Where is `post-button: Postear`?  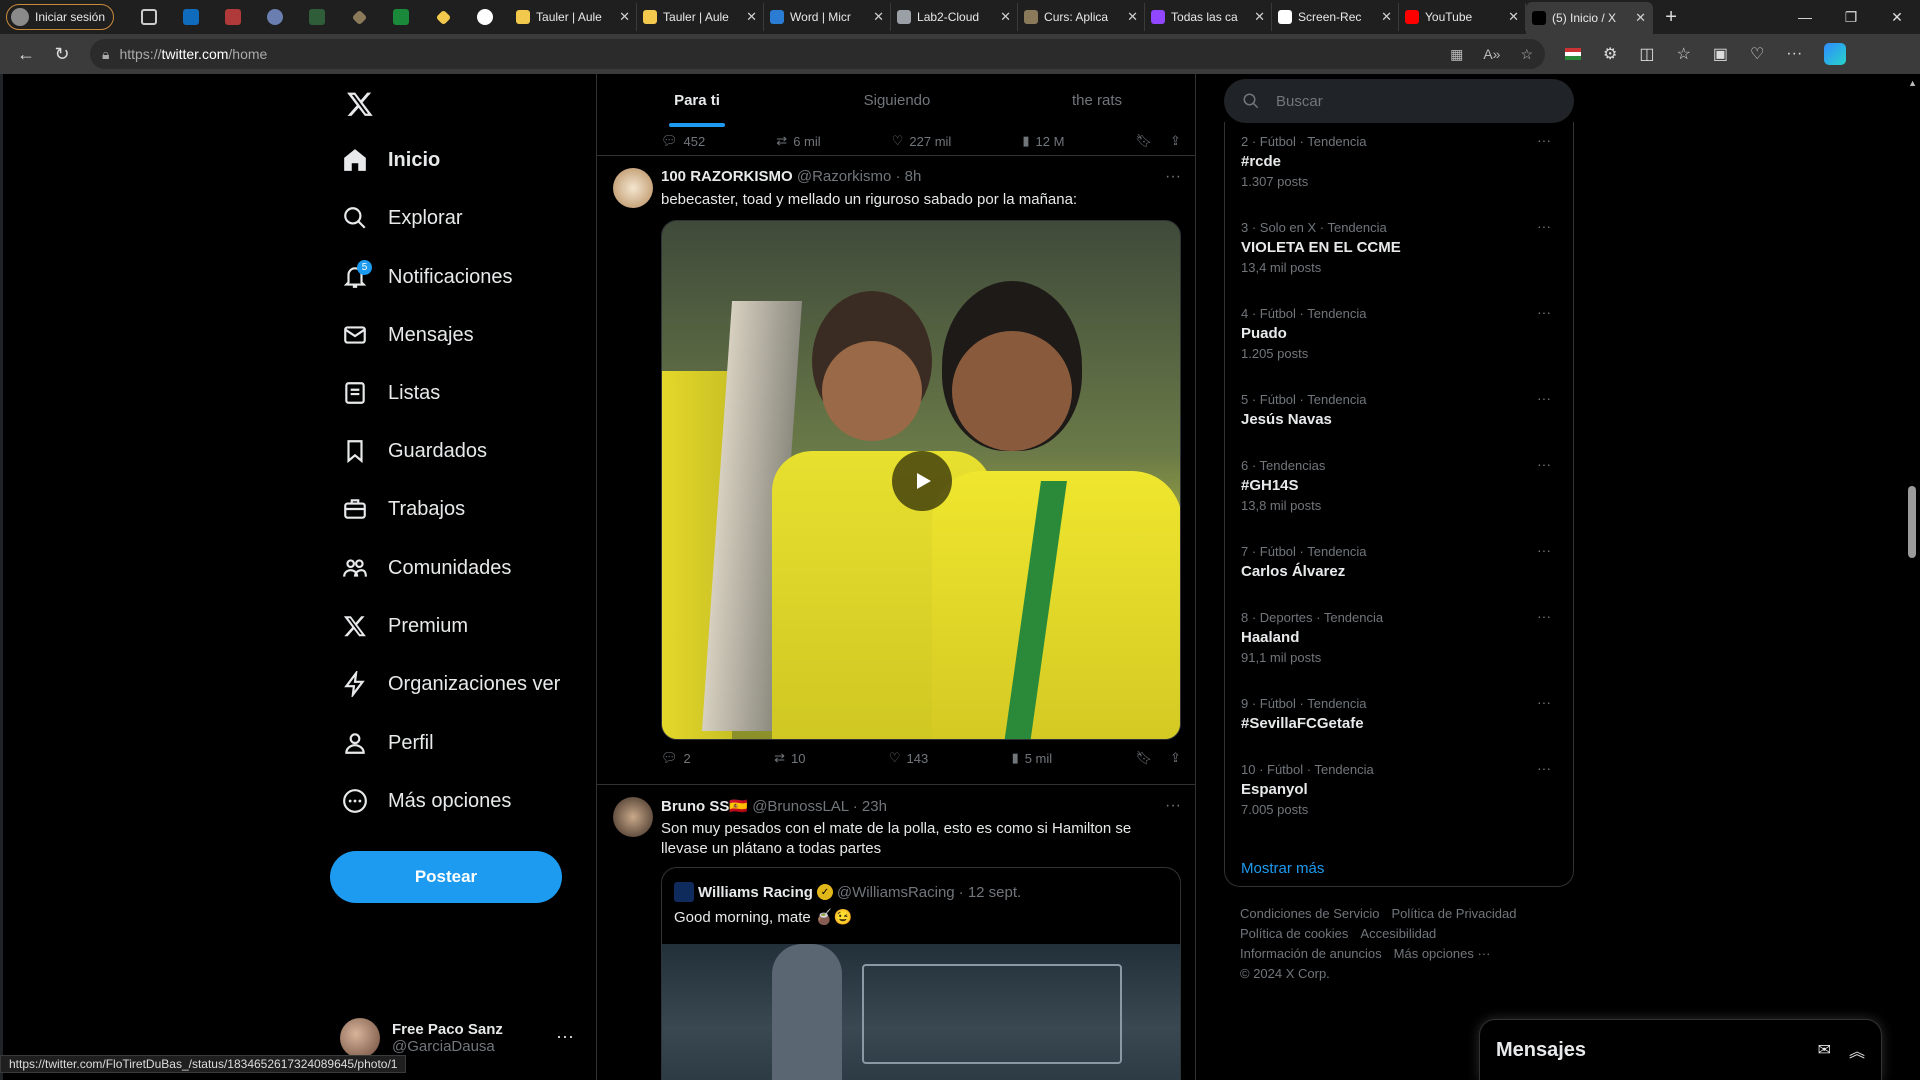
post-button: Postear is located at coordinates (446, 877).